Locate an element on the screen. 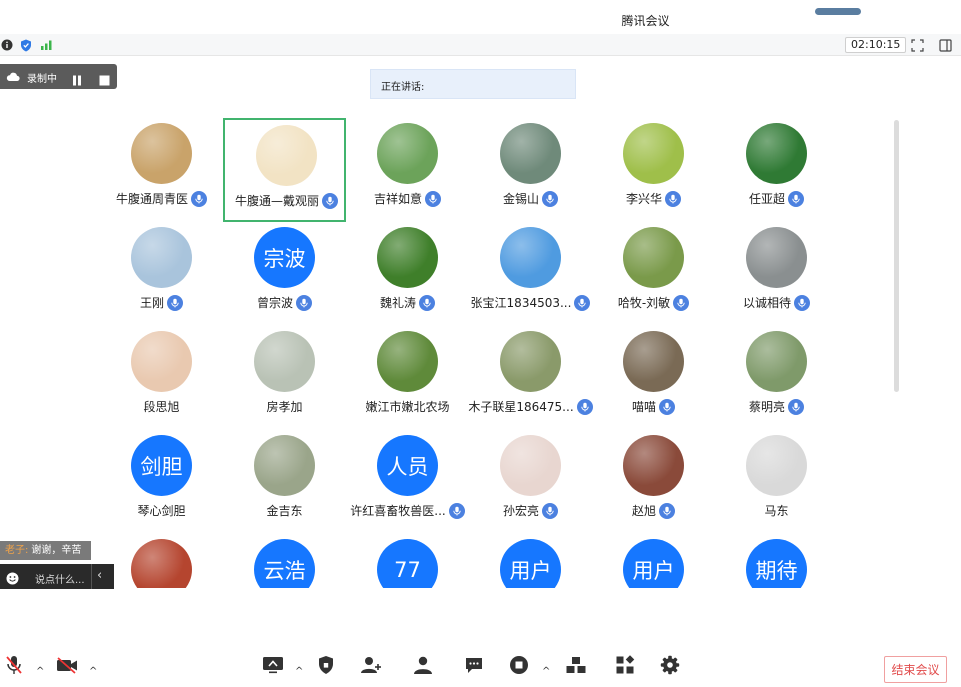 This screenshot has height=687, width=961. microphone-muted-icon is located at coordinates (14, 665).